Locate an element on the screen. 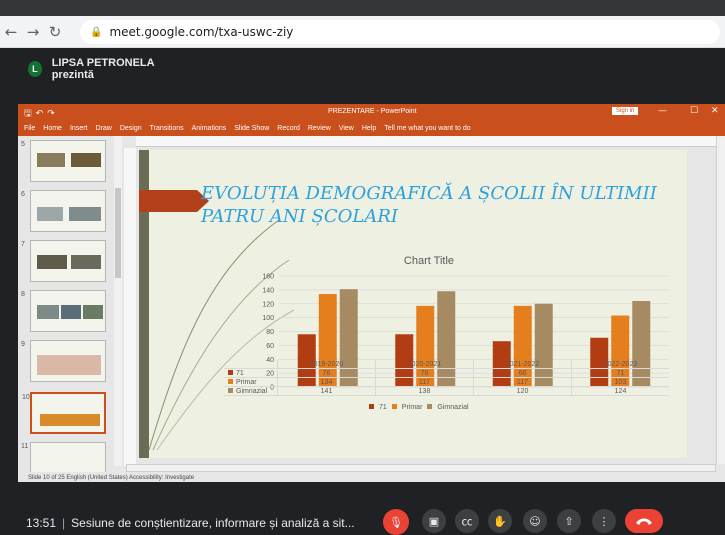 The height and width of the screenshot is (535, 725). tab-transitions: Transitions is located at coordinates (167, 128).